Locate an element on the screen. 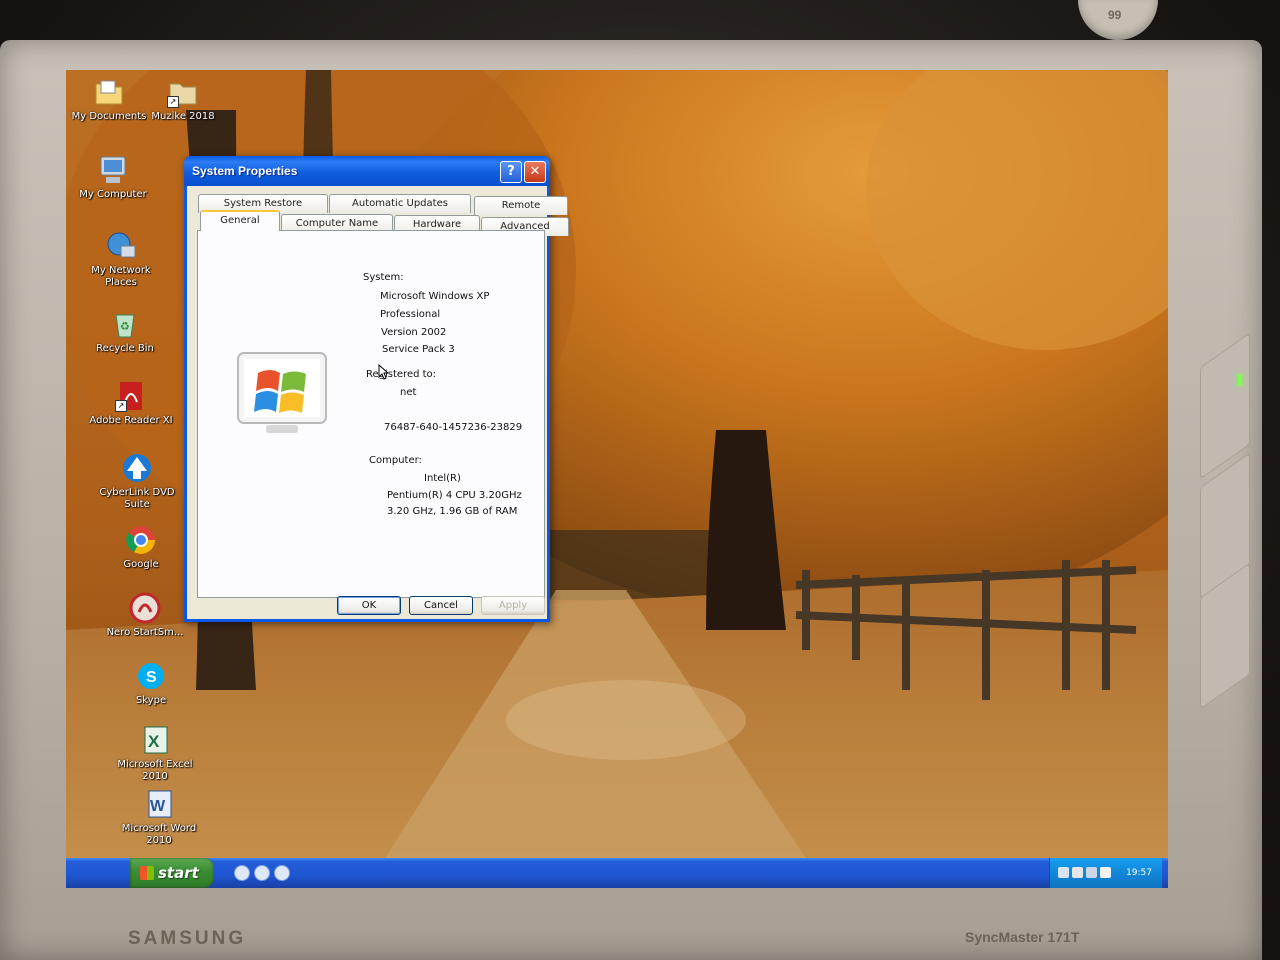  desktop-icon-muzike-2018: ↗ Muzike 2018 is located at coordinates (183, 99).